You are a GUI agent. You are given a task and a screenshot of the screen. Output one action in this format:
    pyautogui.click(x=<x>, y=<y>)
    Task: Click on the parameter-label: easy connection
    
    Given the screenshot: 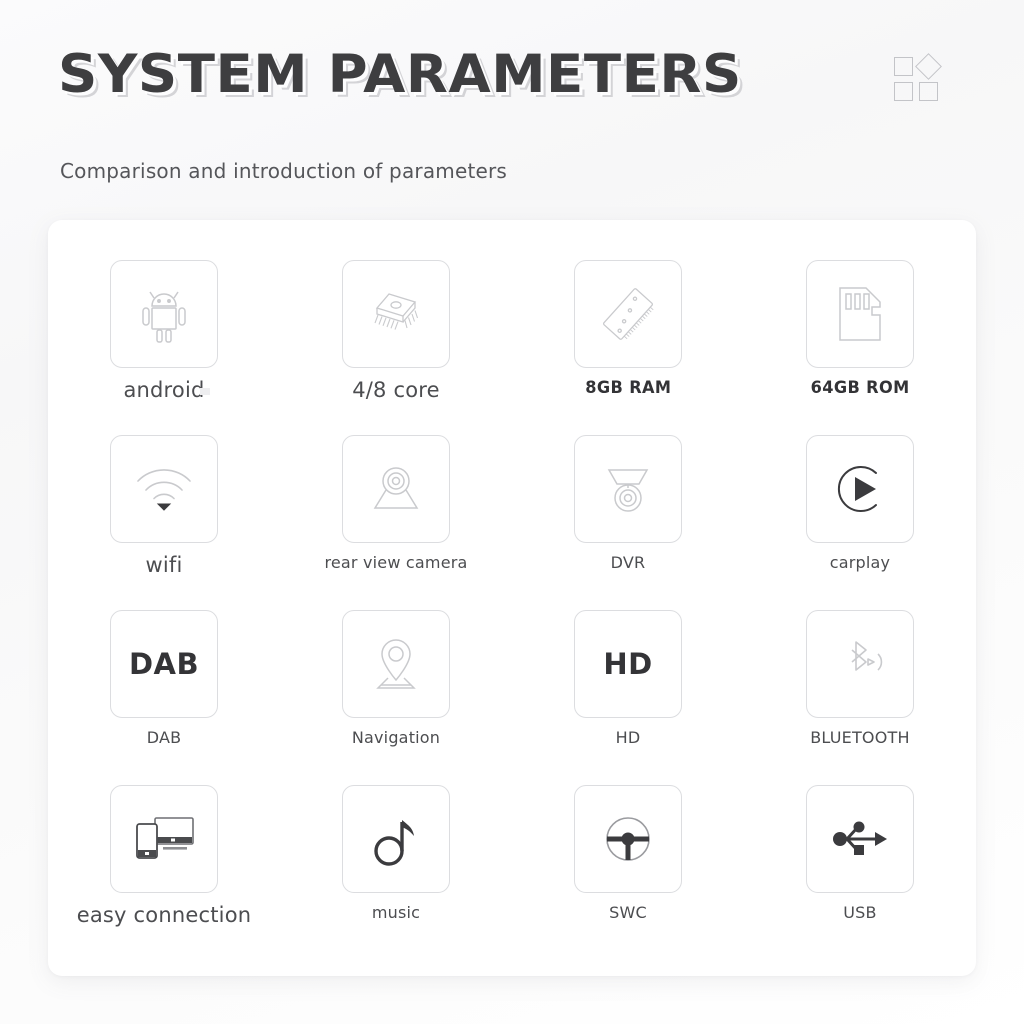 What is the action you would take?
    pyautogui.click(x=164, y=915)
    